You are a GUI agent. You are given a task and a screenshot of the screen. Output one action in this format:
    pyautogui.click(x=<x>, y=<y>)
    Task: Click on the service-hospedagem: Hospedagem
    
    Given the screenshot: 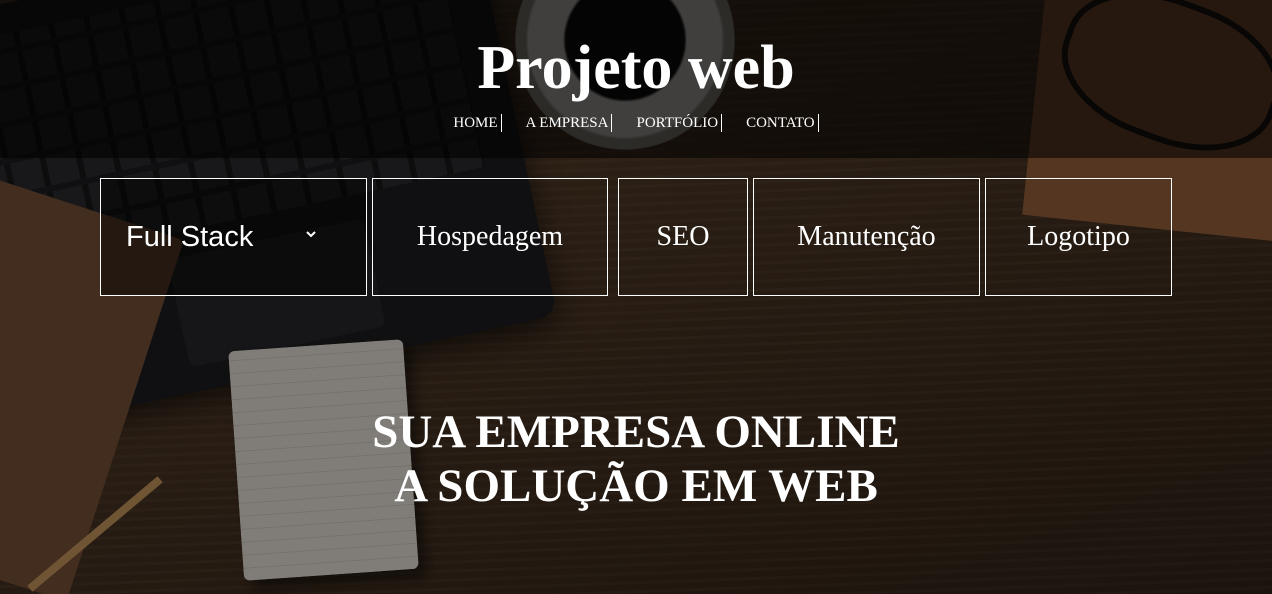 What is the action you would take?
    pyautogui.click(x=490, y=237)
    